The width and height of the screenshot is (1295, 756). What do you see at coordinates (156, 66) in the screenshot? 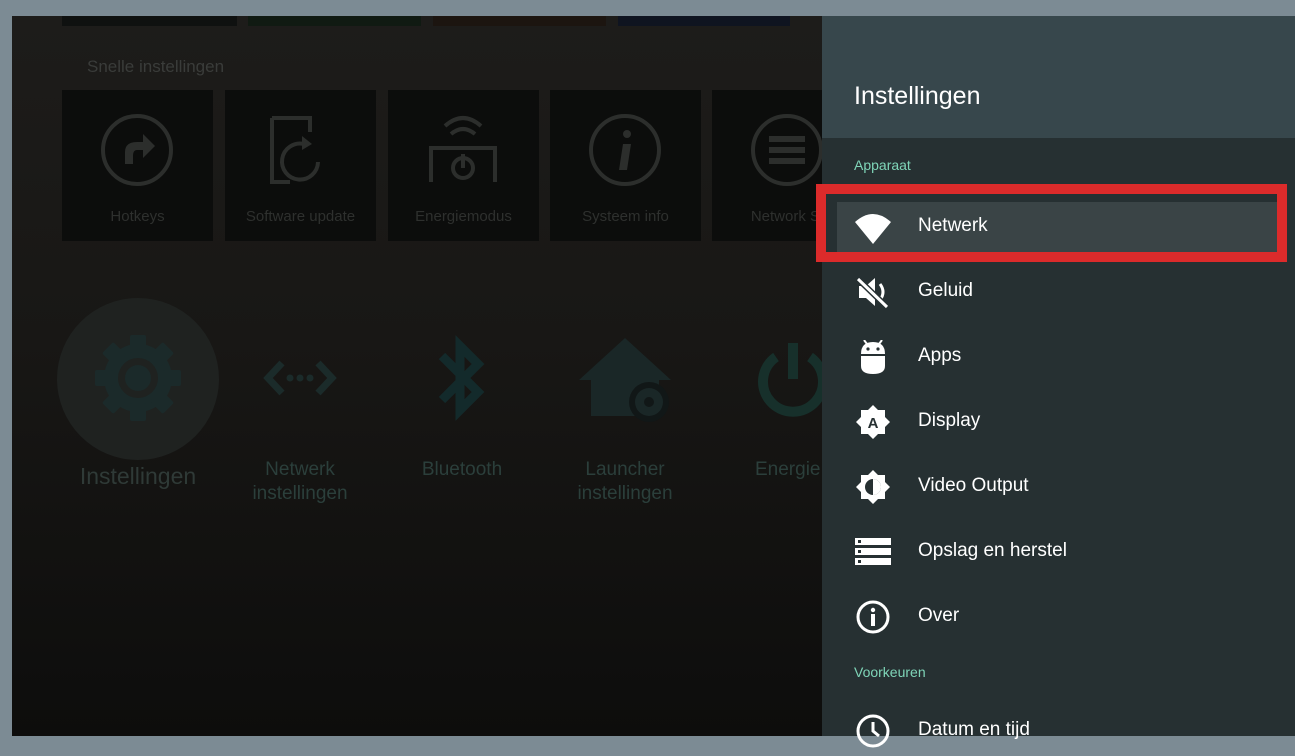
I see `quick-settings-heading: Snelle instellingen` at bounding box center [156, 66].